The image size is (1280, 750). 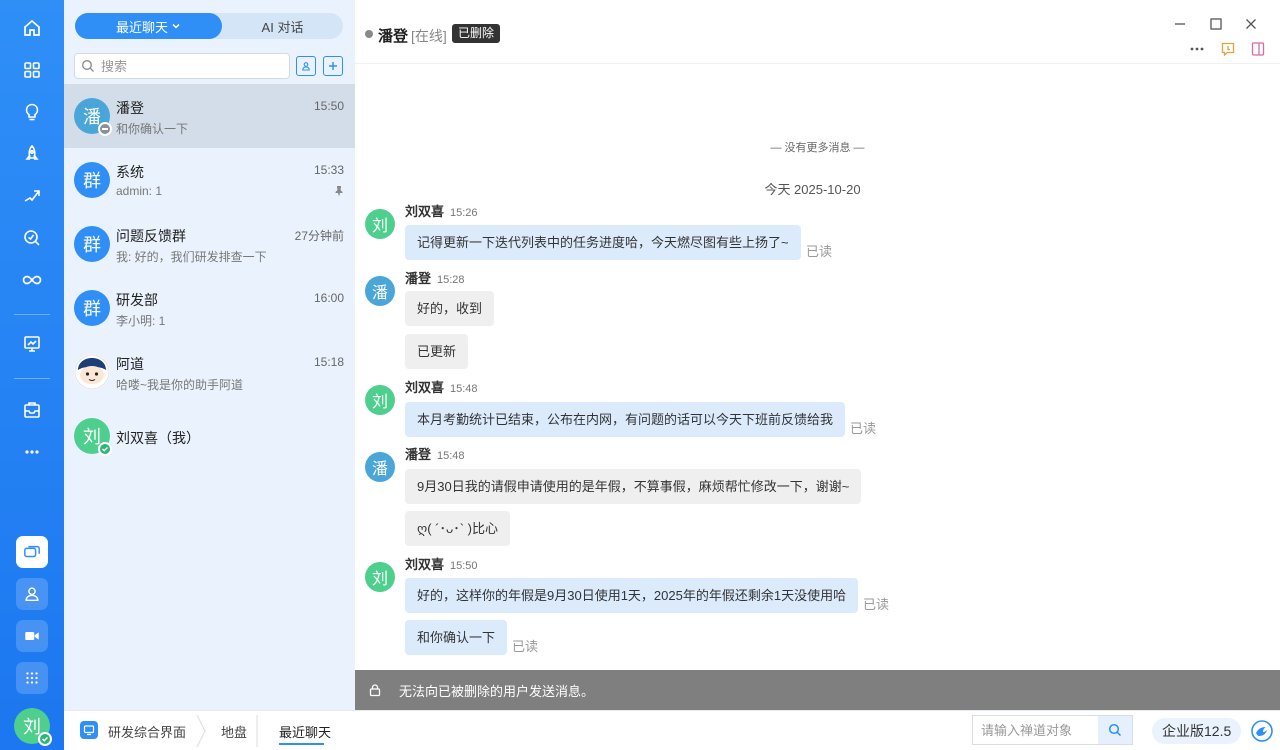 What do you see at coordinates (141, 321) in the screenshot?
I see `conversation-preview: 李小明: 1` at bounding box center [141, 321].